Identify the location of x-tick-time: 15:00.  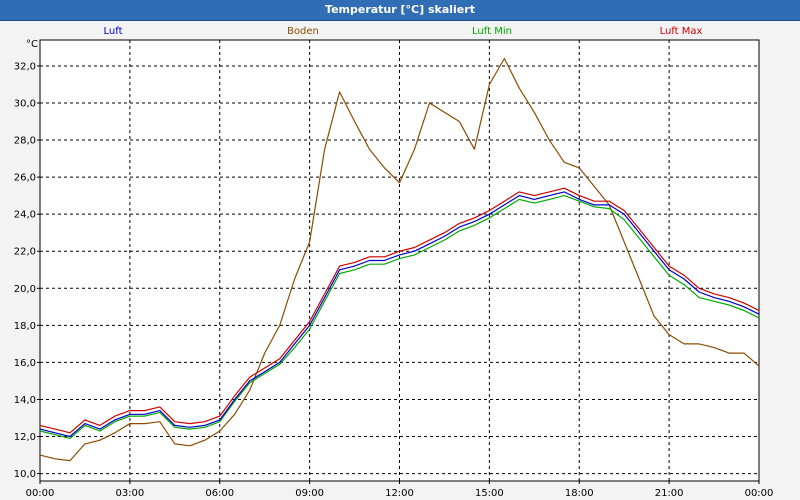
(489, 493).